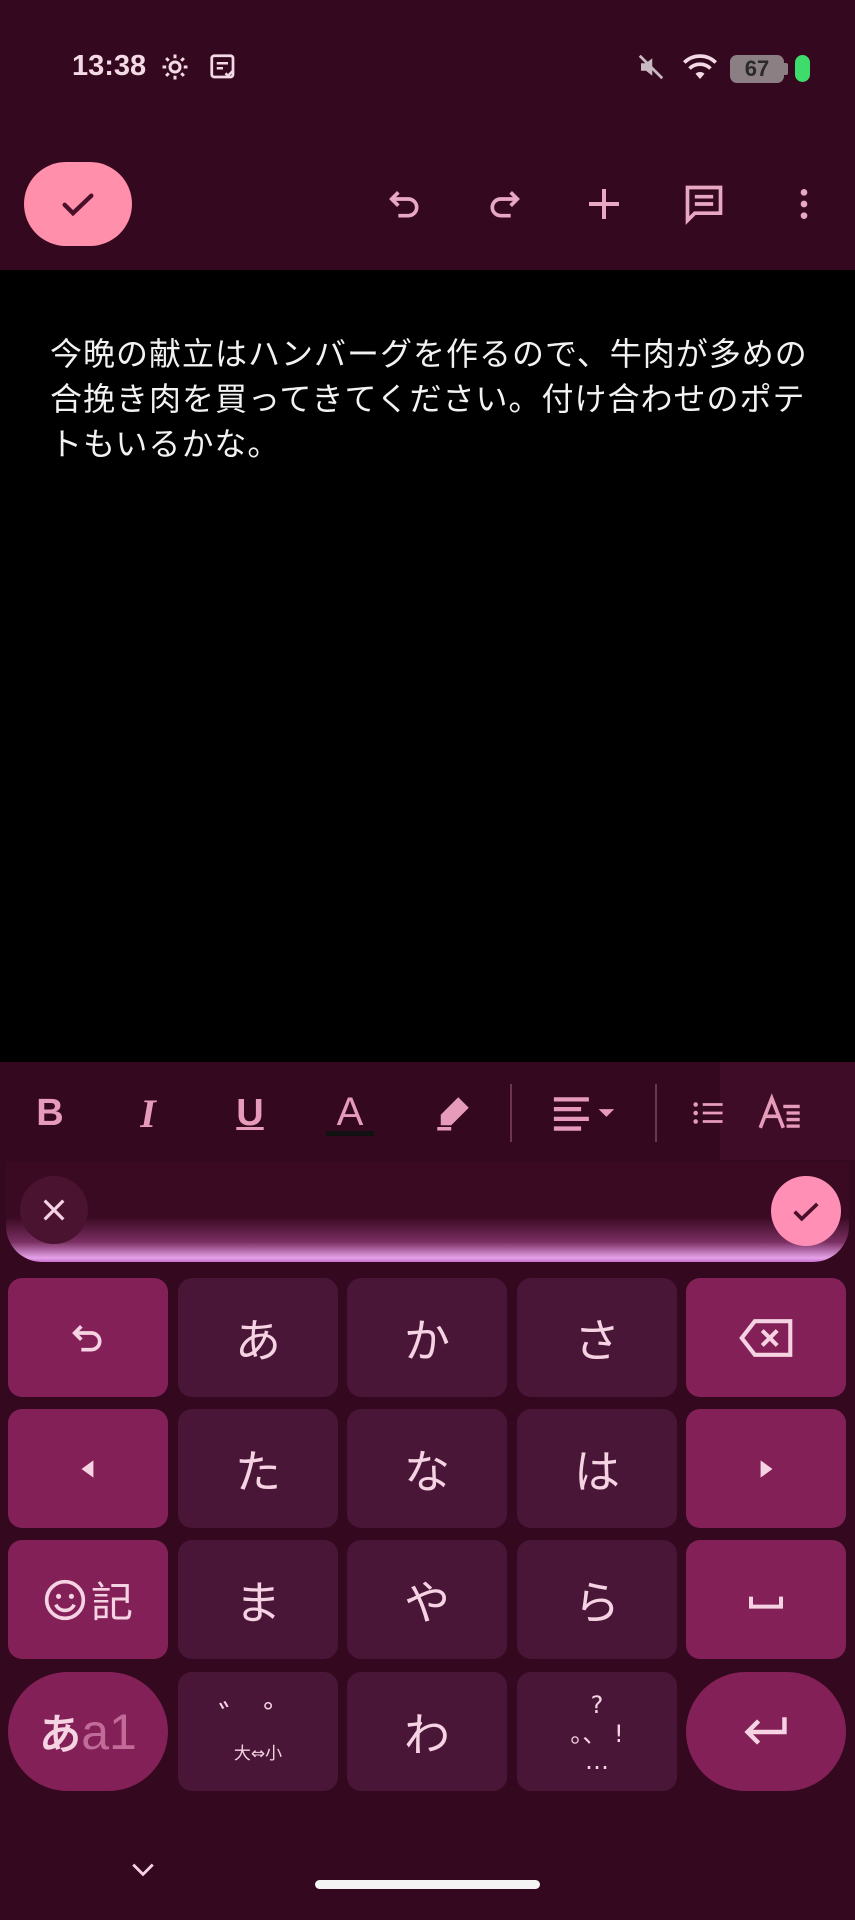  What do you see at coordinates (250, 1113) in the screenshot?
I see `underline-button: U` at bounding box center [250, 1113].